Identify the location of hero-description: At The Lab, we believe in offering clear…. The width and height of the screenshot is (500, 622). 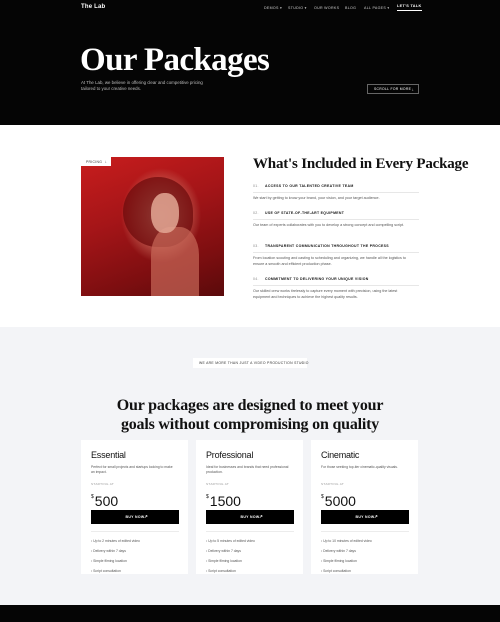
(142, 85).